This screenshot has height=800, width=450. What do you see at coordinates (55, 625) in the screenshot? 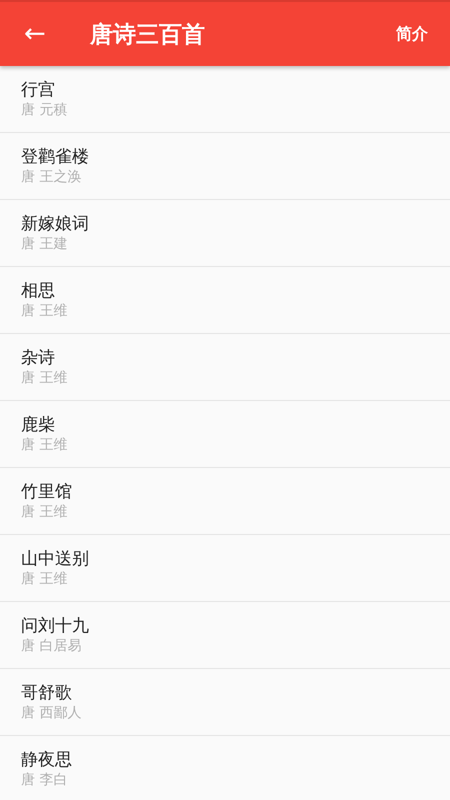
I see `poem-title: 问刘十九` at bounding box center [55, 625].